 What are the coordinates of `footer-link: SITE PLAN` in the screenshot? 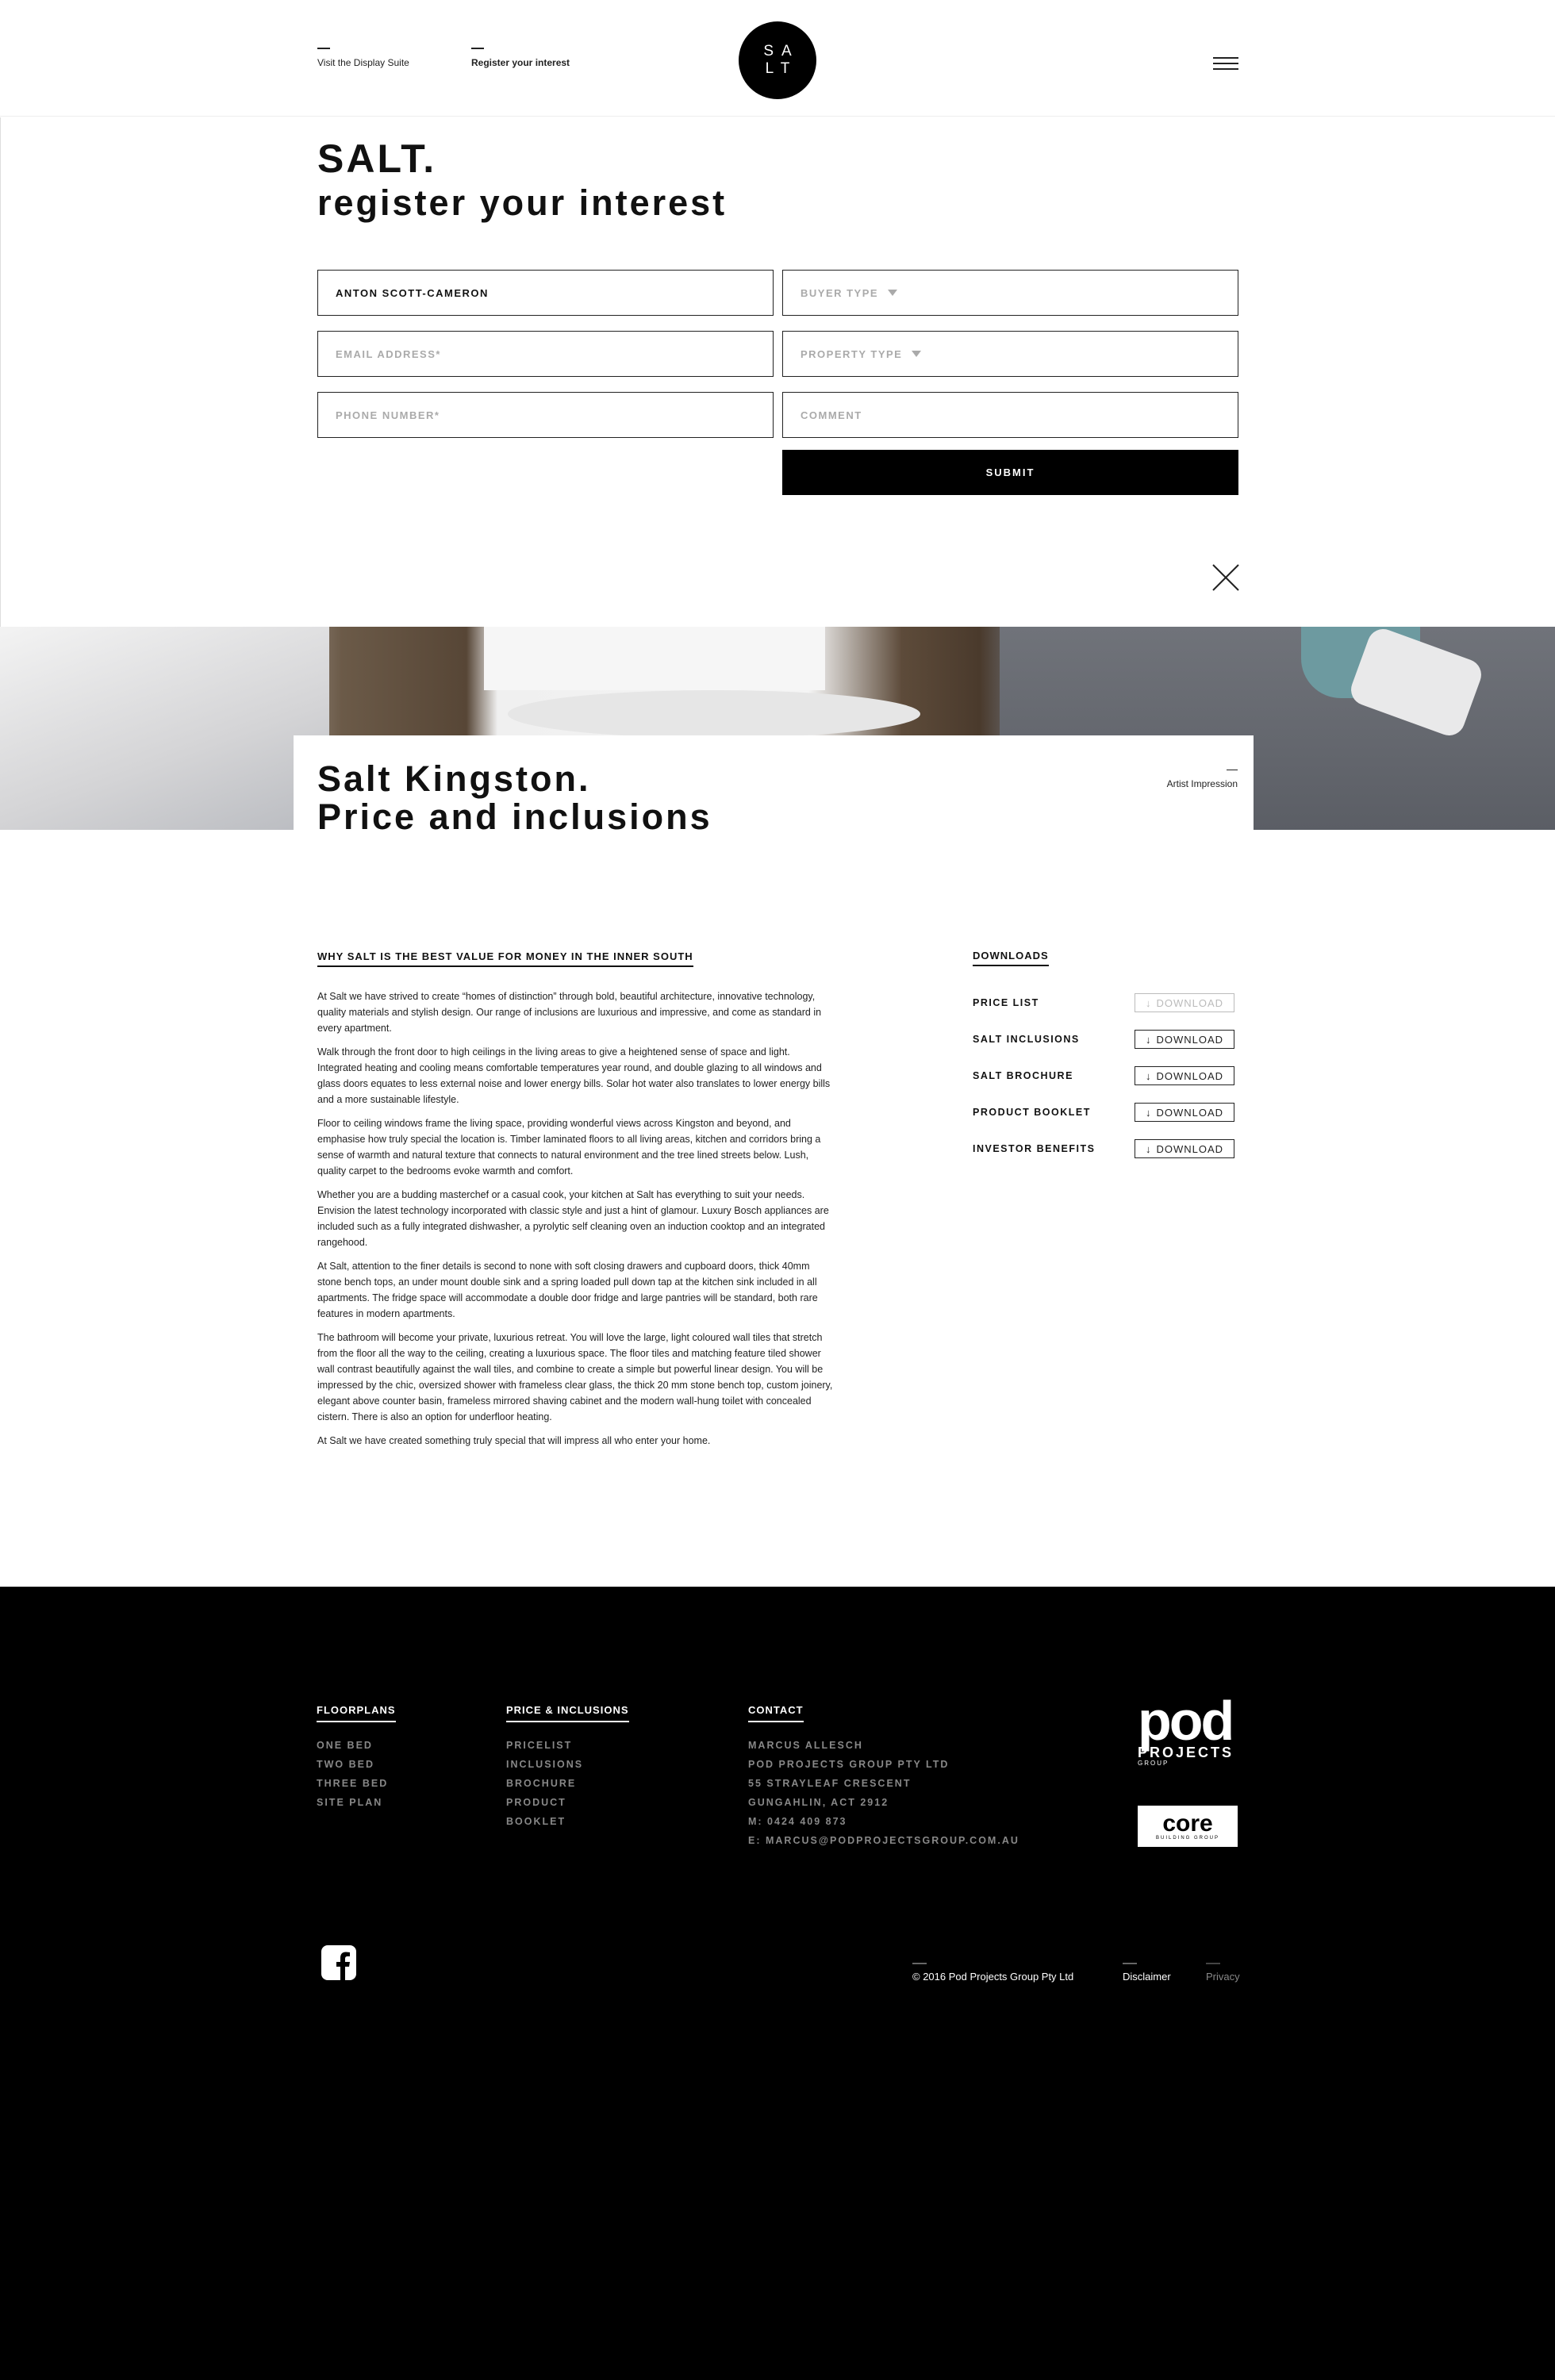 It's located at (352, 1802).